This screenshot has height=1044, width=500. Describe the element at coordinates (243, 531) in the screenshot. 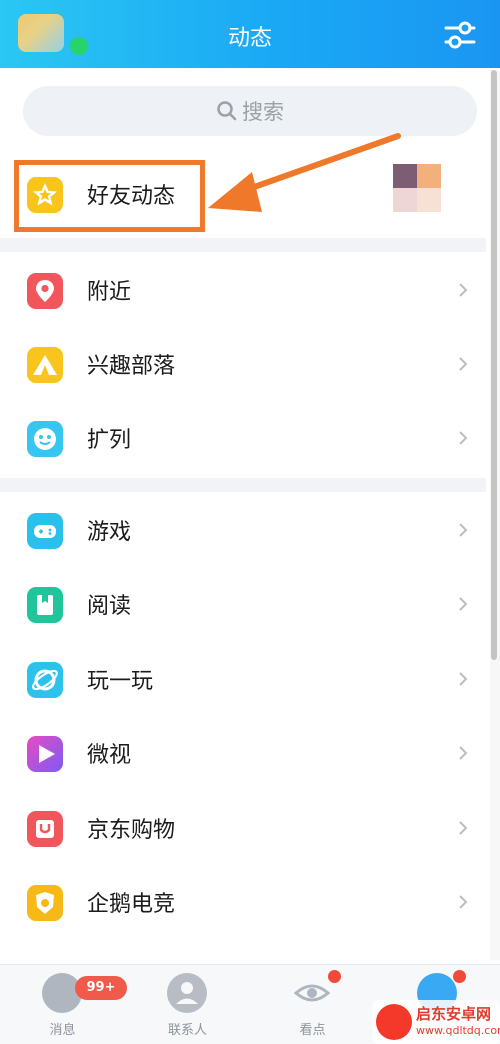

I see `list-item-games: 游戏` at that location.